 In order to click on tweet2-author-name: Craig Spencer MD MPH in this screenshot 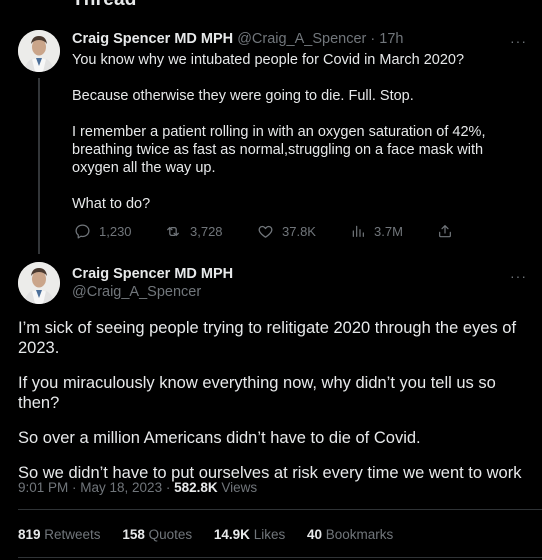, I will do `click(152, 274)`.